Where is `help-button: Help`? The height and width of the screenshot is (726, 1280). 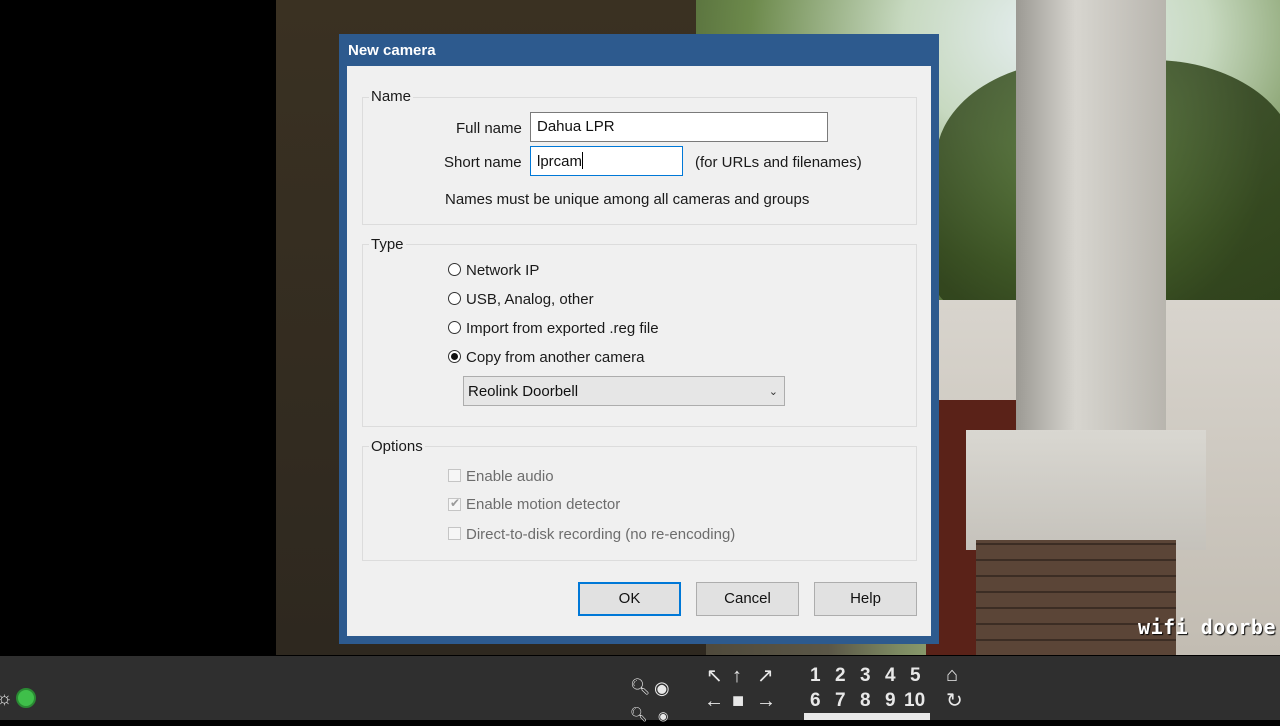 help-button: Help is located at coordinates (865, 599).